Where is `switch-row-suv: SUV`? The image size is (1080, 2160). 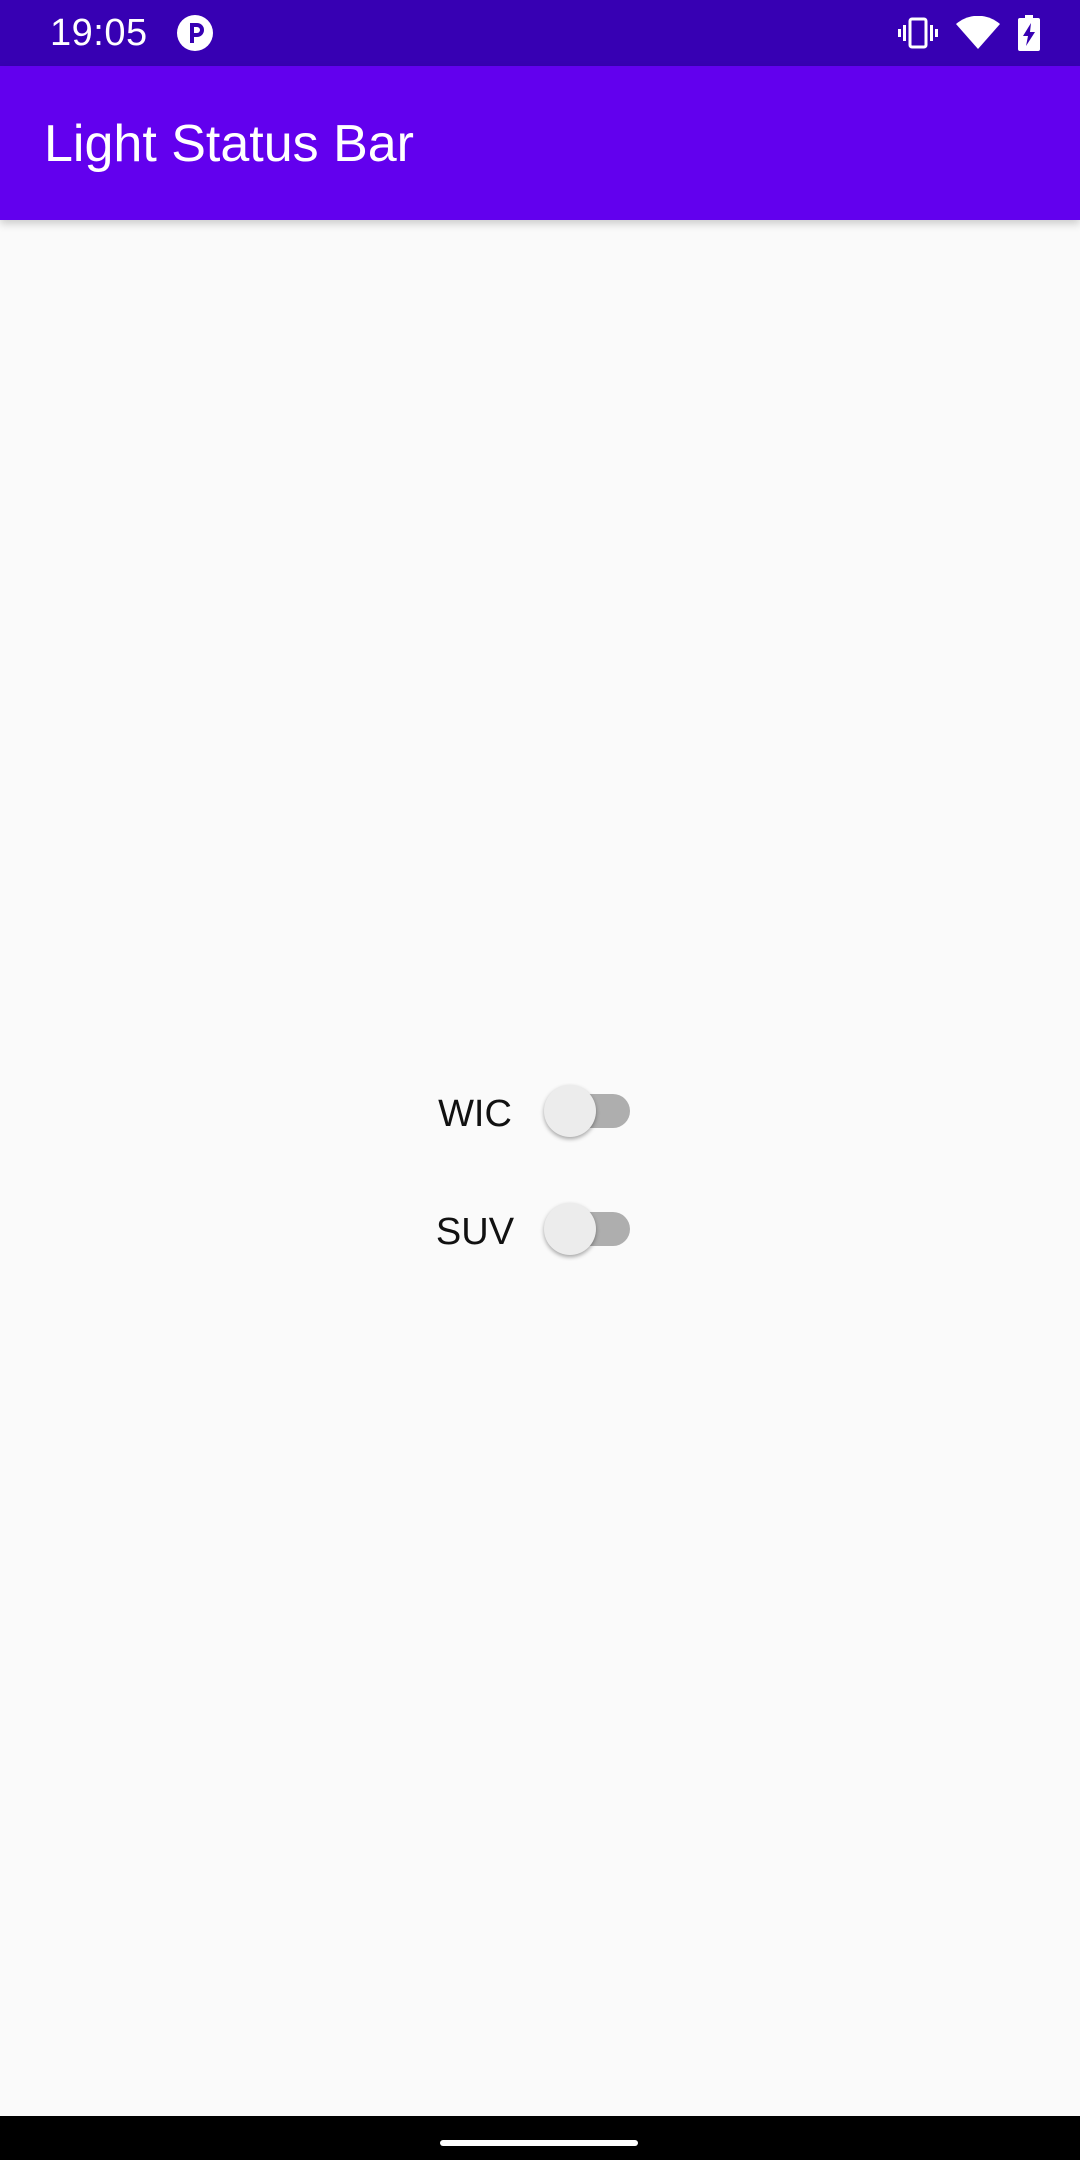 switch-row-suv: SUV is located at coordinates (540, 1228).